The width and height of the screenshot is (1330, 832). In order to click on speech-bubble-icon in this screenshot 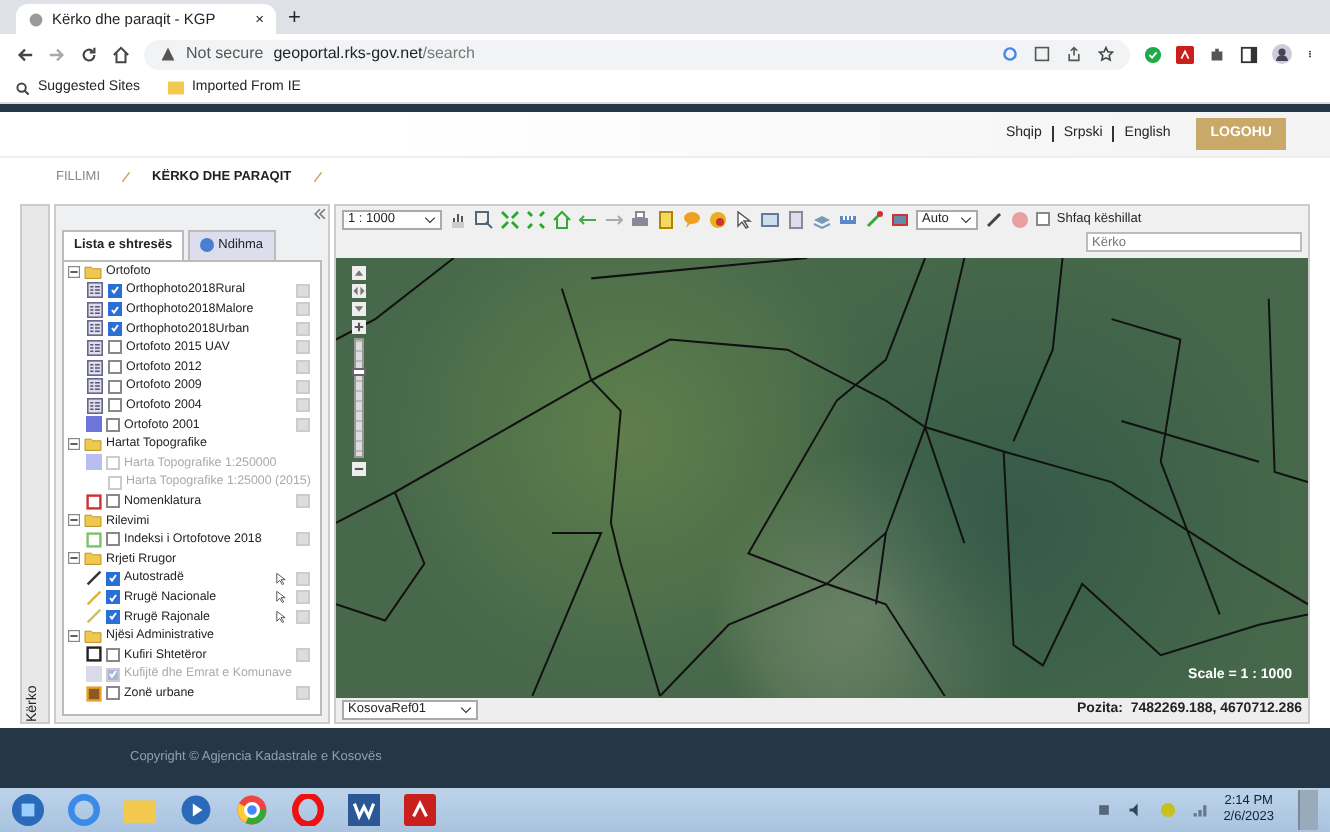, I will do `click(692, 220)`.